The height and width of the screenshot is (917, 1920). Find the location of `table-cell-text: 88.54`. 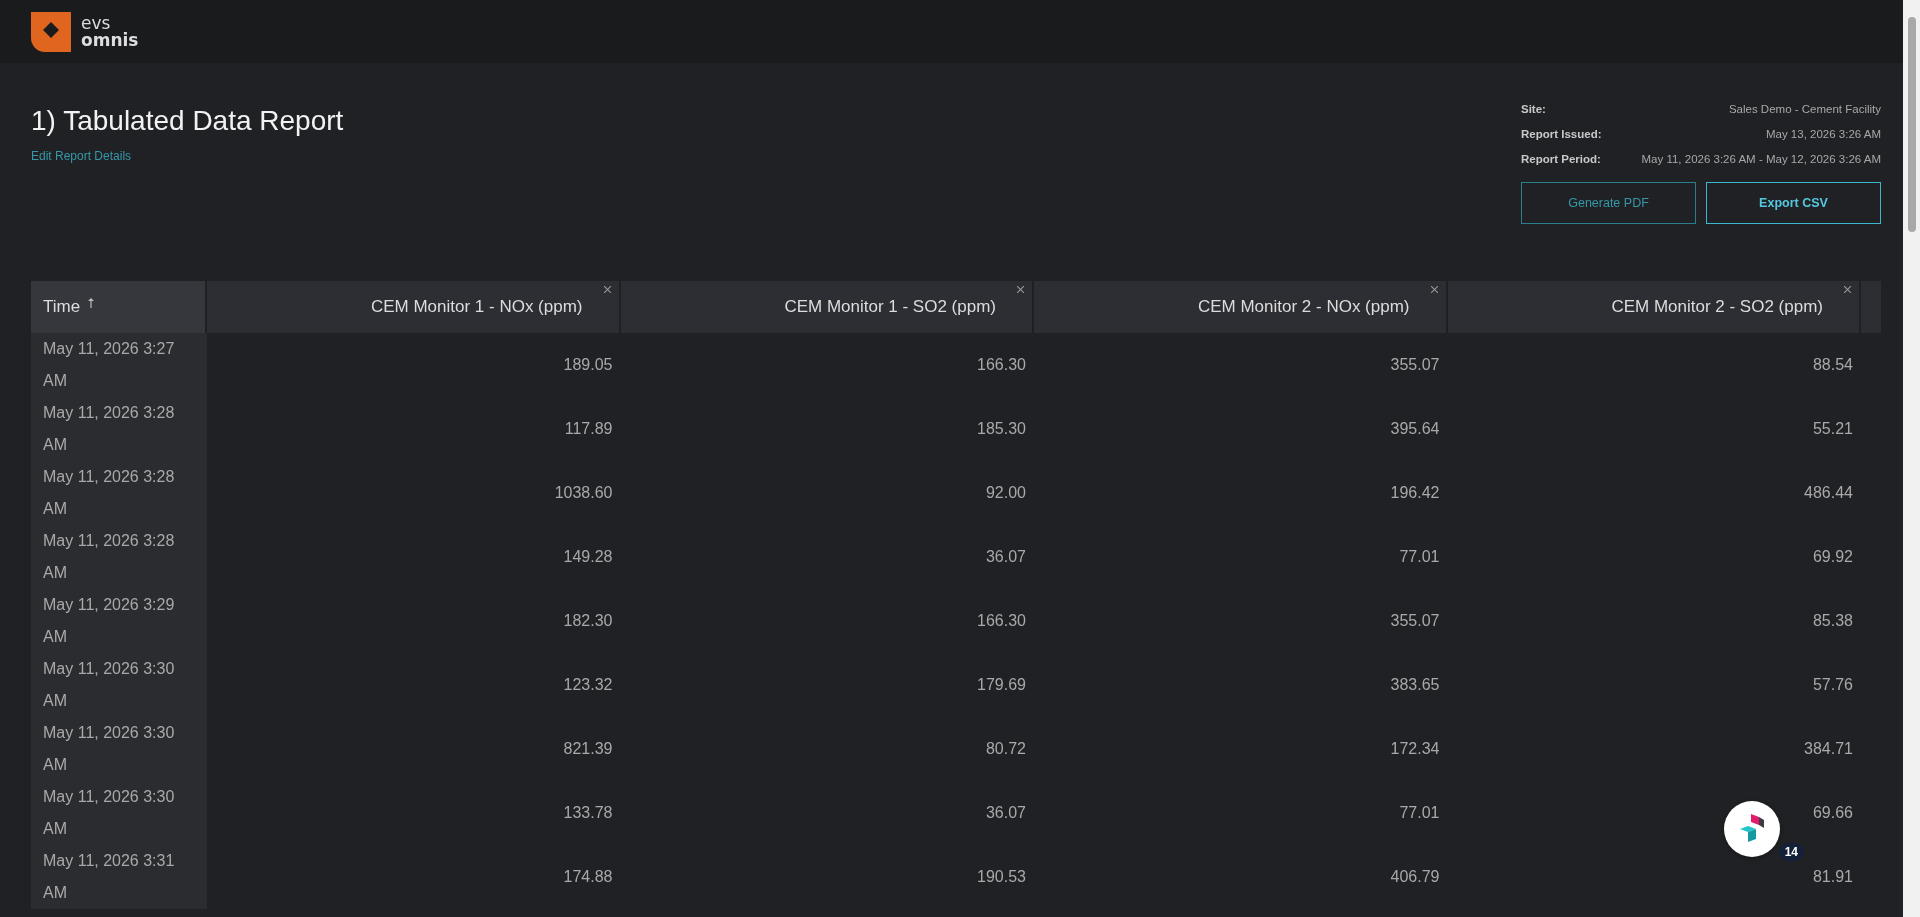

table-cell-text: 88.54 is located at coordinates (1832, 365).